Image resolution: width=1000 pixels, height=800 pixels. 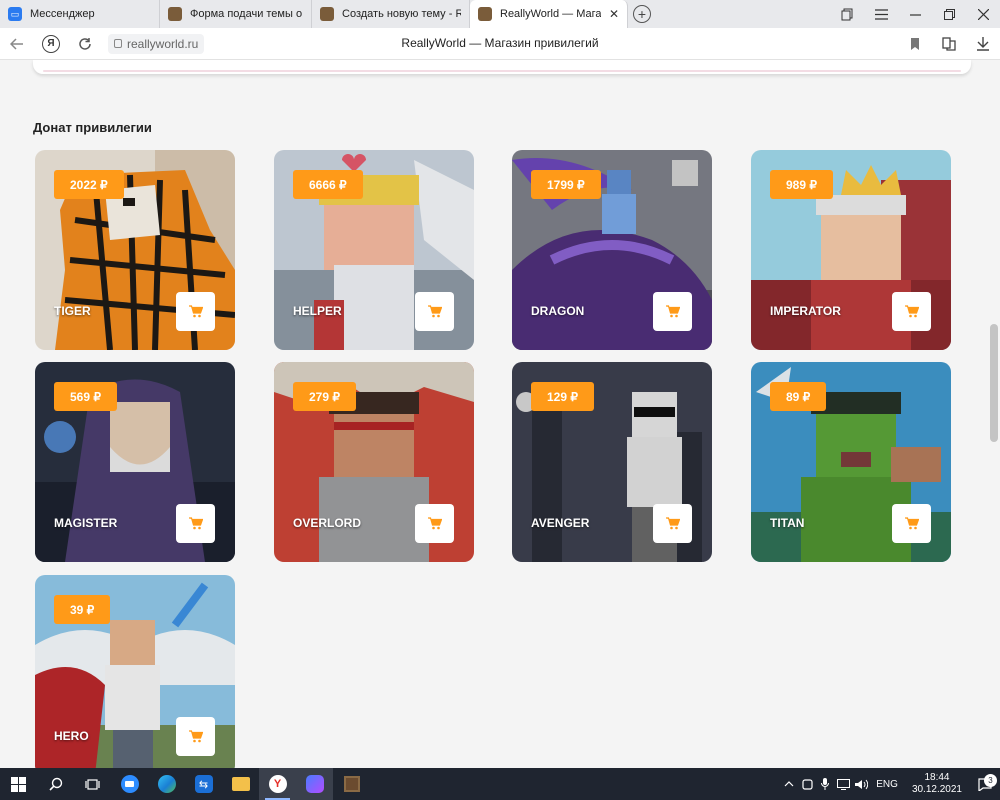 I want to click on new-tab-button: +, so click(x=642, y=14).